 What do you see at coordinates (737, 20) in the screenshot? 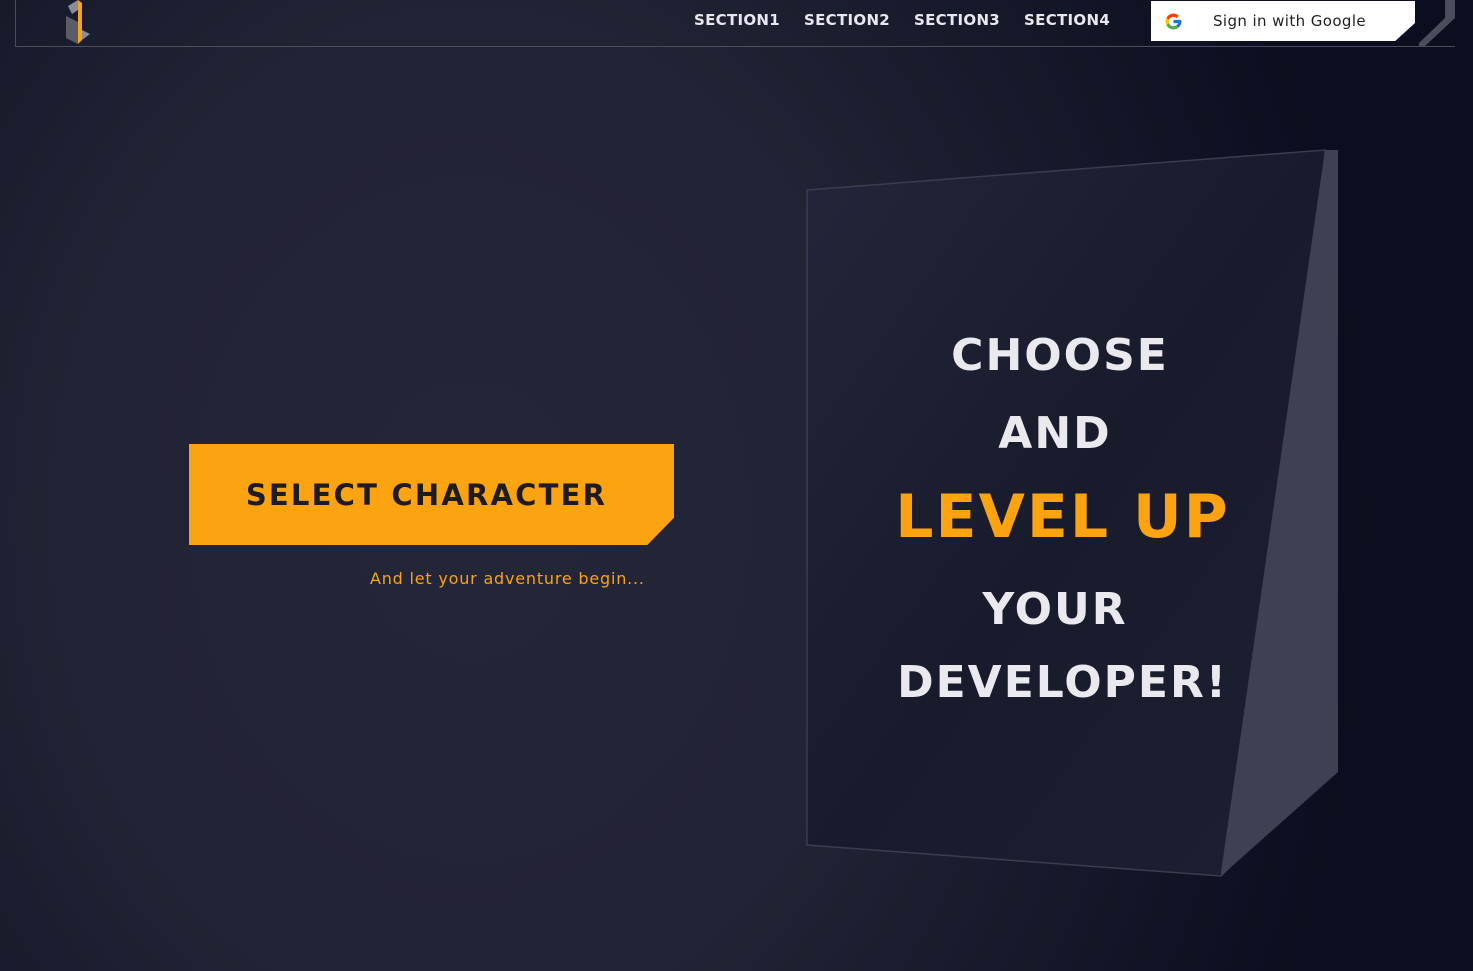
I see `nav-link-section1: SECTION1` at bounding box center [737, 20].